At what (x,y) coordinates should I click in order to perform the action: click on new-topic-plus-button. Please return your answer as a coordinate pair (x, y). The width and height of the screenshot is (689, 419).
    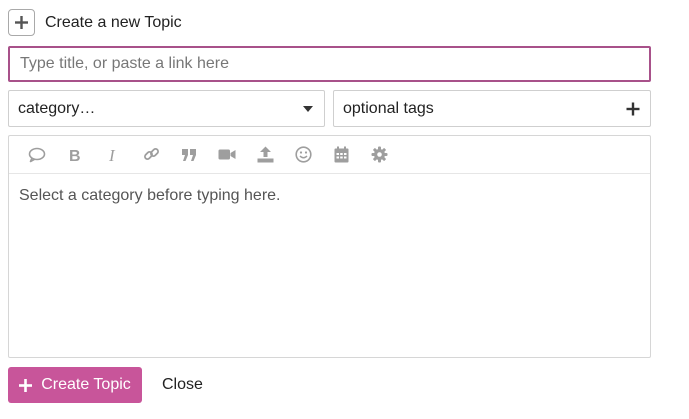
    Looking at the image, I should click on (21, 22).